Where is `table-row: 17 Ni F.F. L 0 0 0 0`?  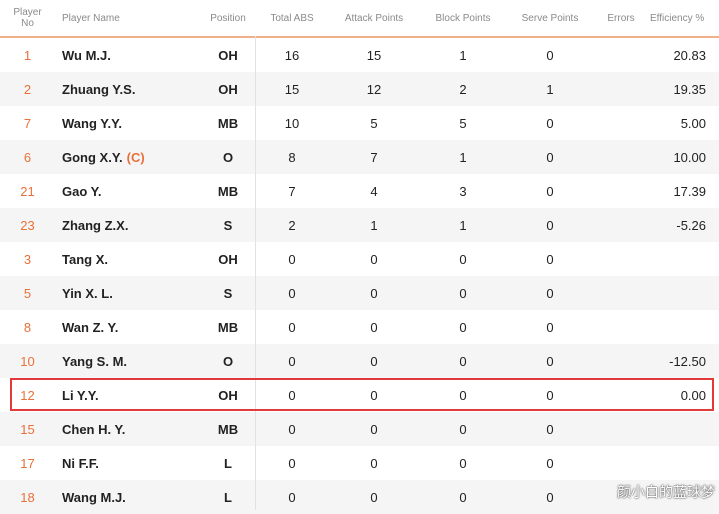 table-row: 17 Ni F.F. L 0 0 0 0 is located at coordinates (359, 463).